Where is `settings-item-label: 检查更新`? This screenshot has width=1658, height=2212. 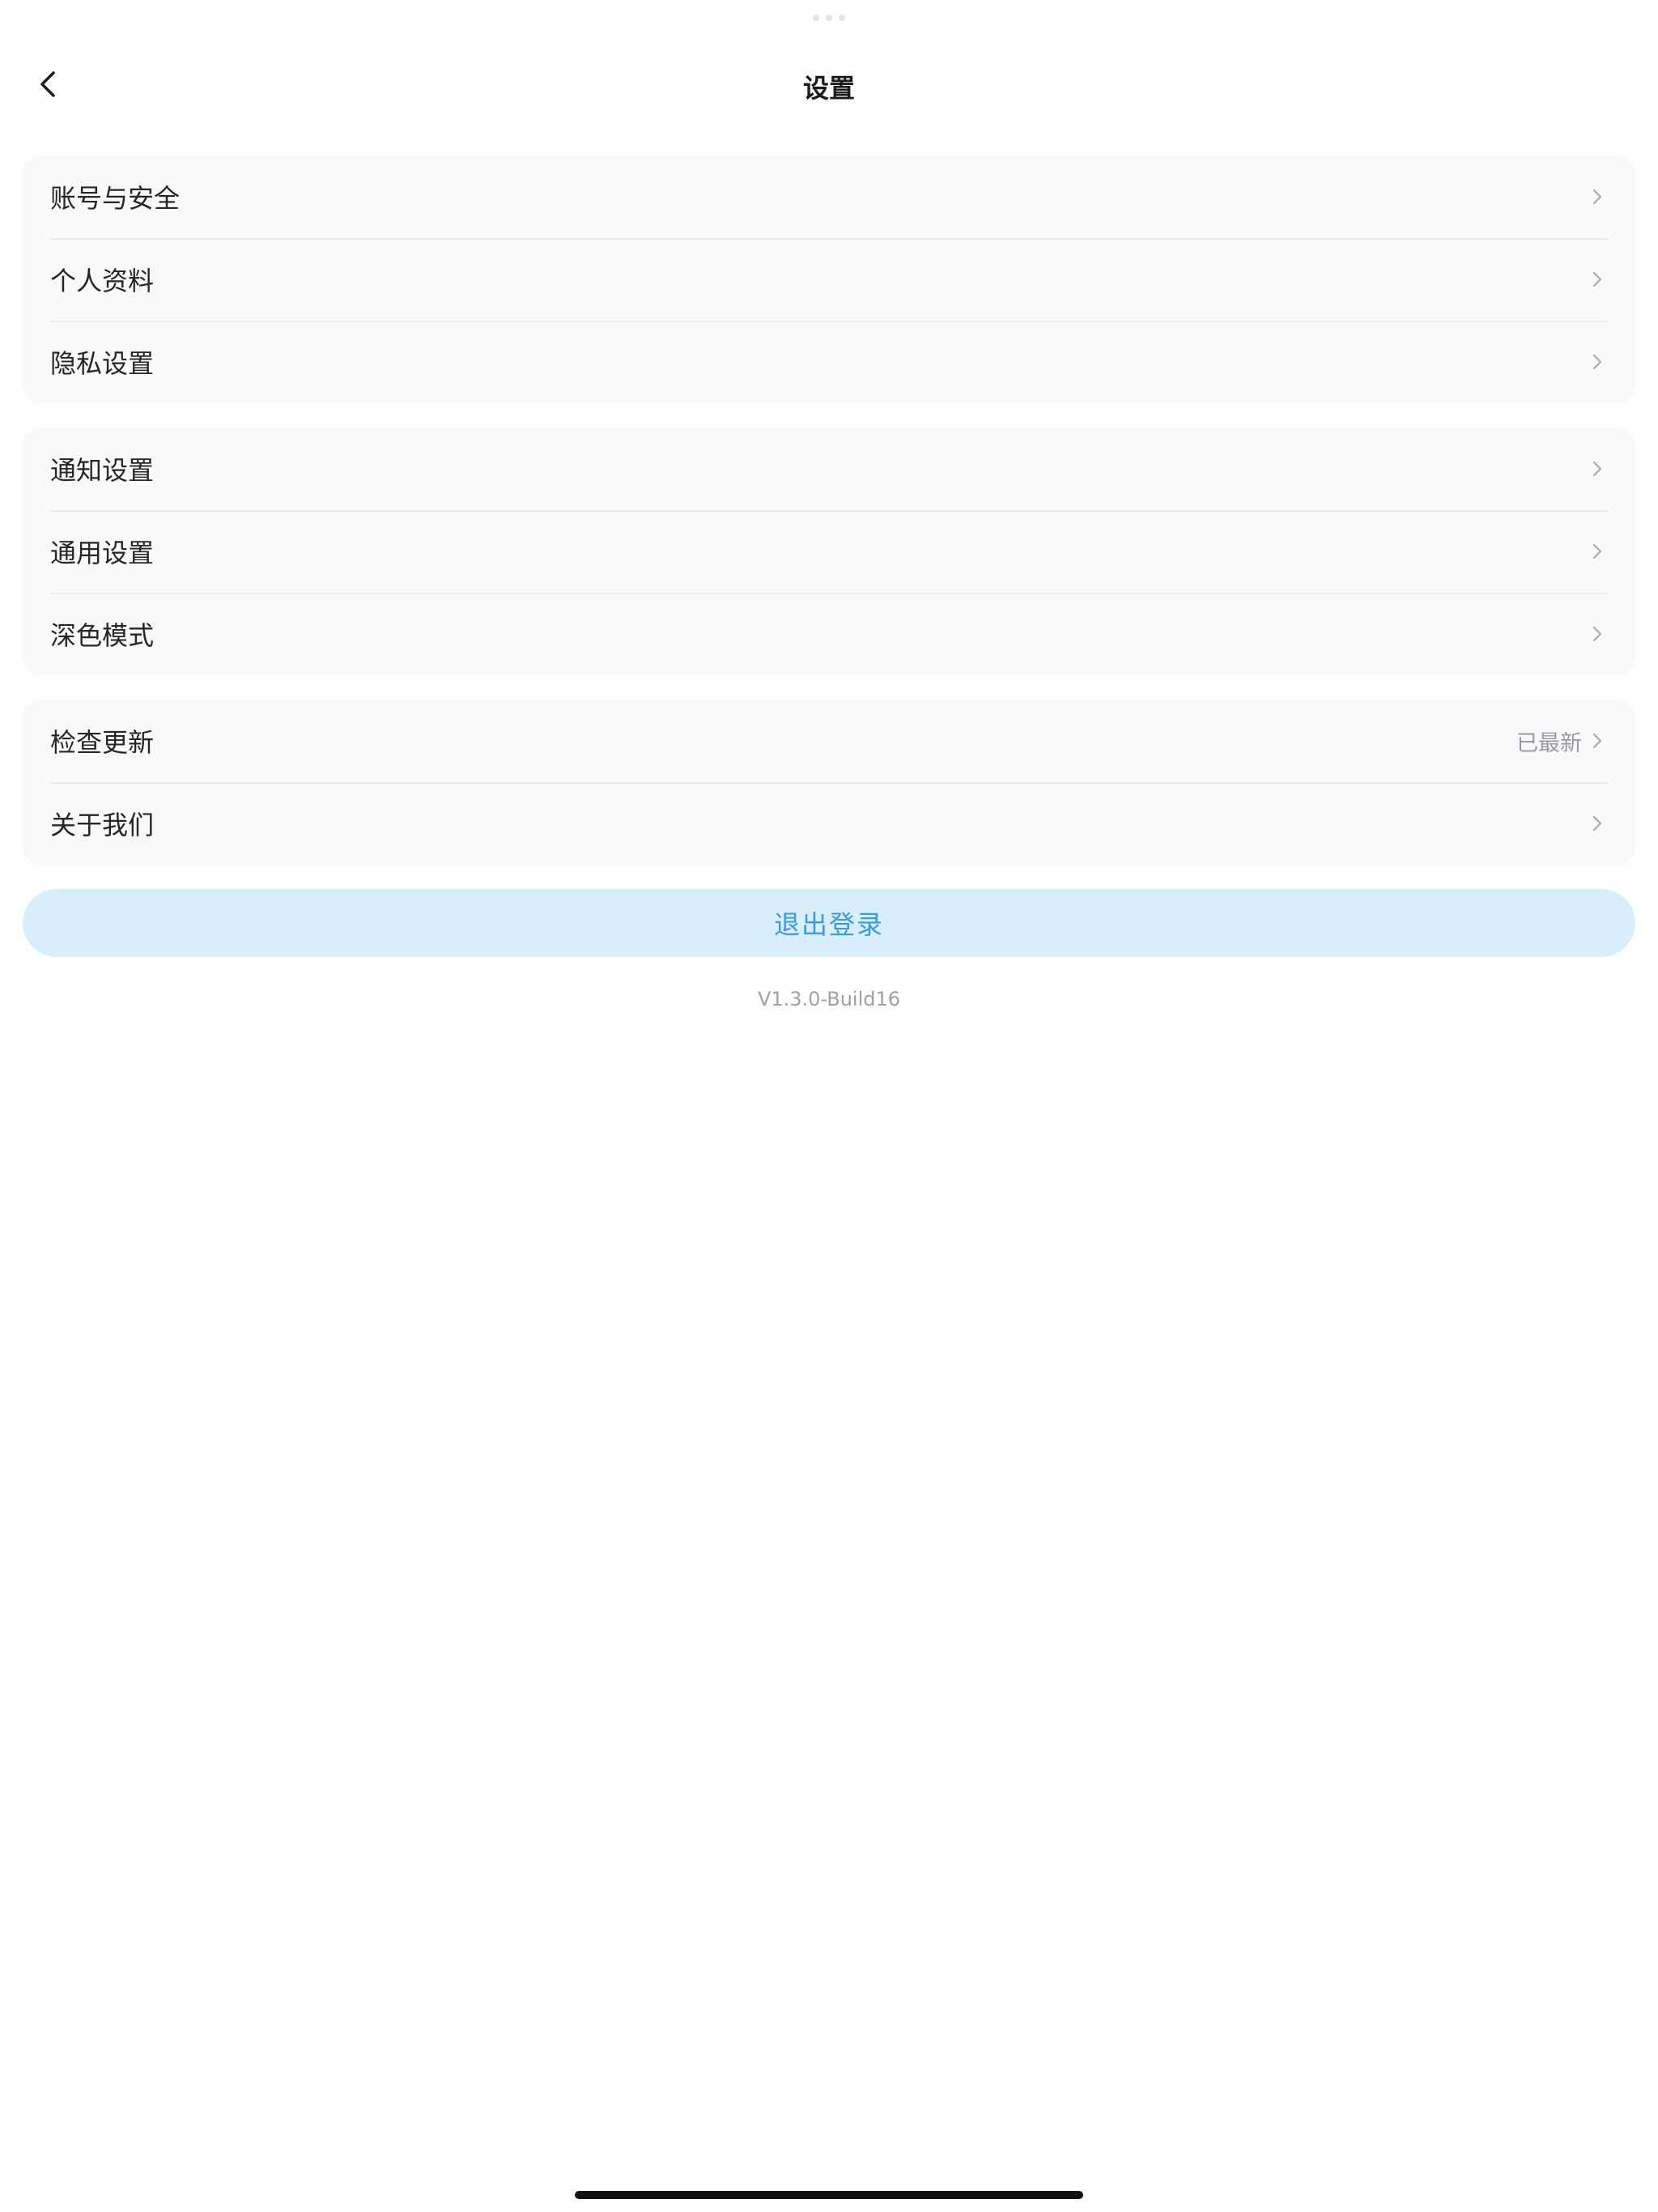
settings-item-label: 检查更新 is located at coordinates (102, 743).